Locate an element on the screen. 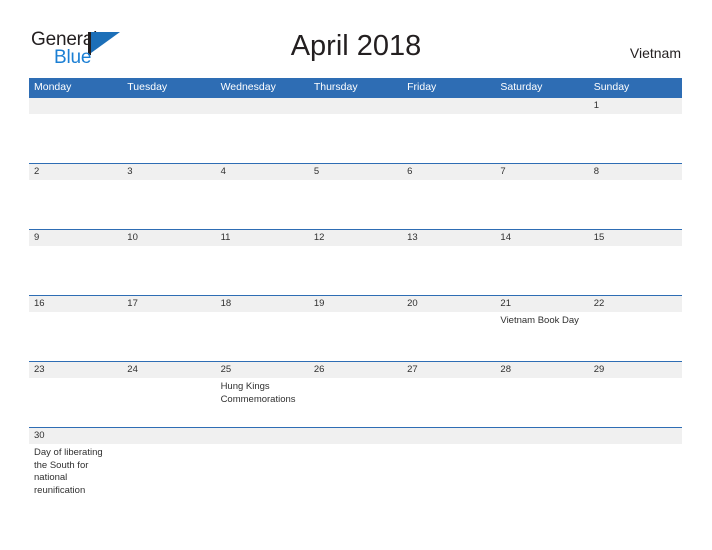 The height and width of the screenshot is (550, 712). day-number: 7 is located at coordinates (541, 172).